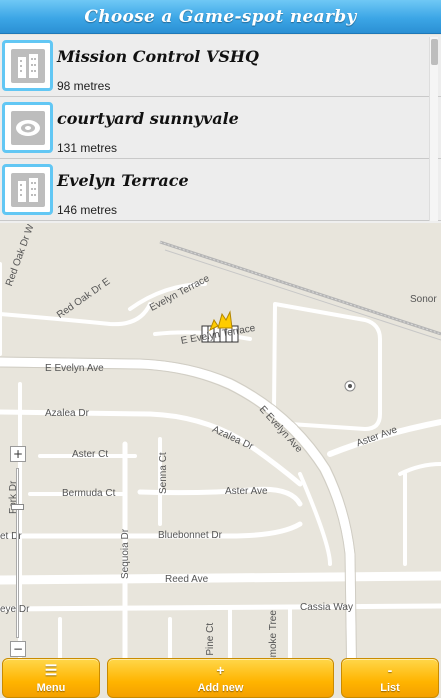 This screenshot has width=441, height=698. Describe the element at coordinates (433, 129) in the screenshot. I see `list-scrollbar` at that location.